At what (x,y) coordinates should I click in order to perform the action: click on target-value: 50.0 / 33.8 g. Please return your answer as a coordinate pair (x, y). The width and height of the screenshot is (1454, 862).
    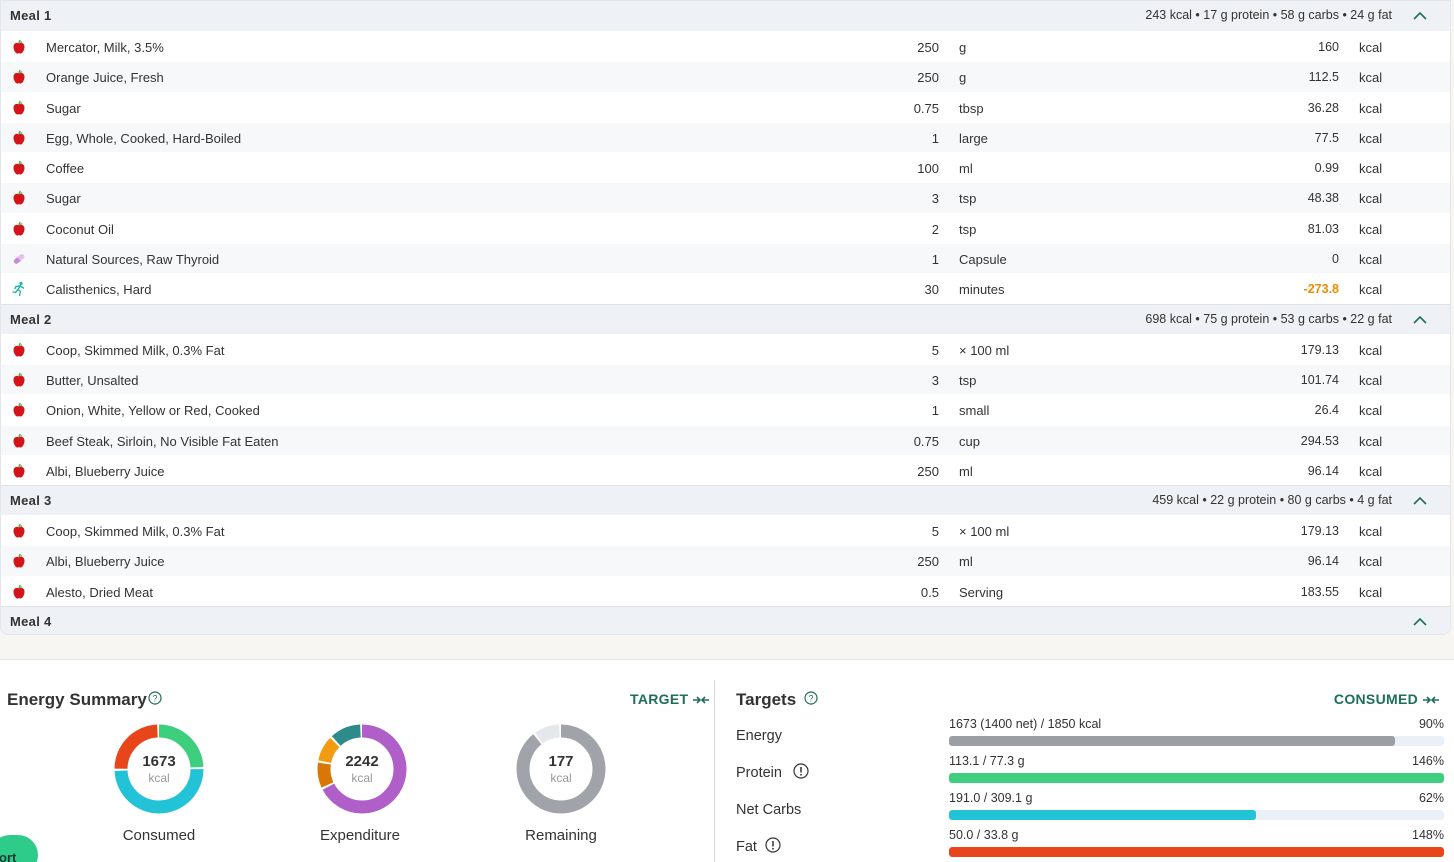
    Looking at the image, I should click on (984, 835).